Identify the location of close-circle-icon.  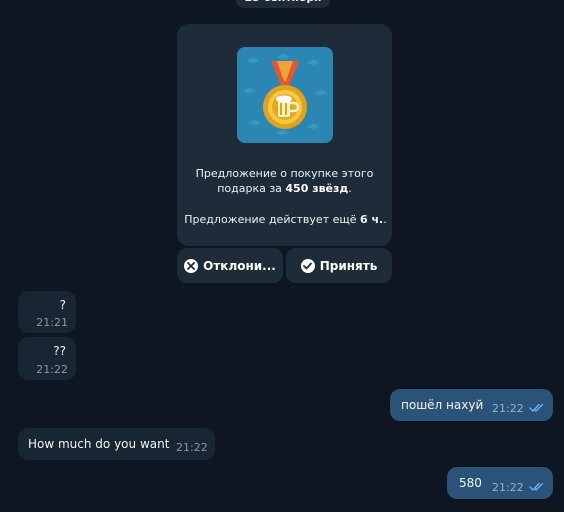
(191, 265).